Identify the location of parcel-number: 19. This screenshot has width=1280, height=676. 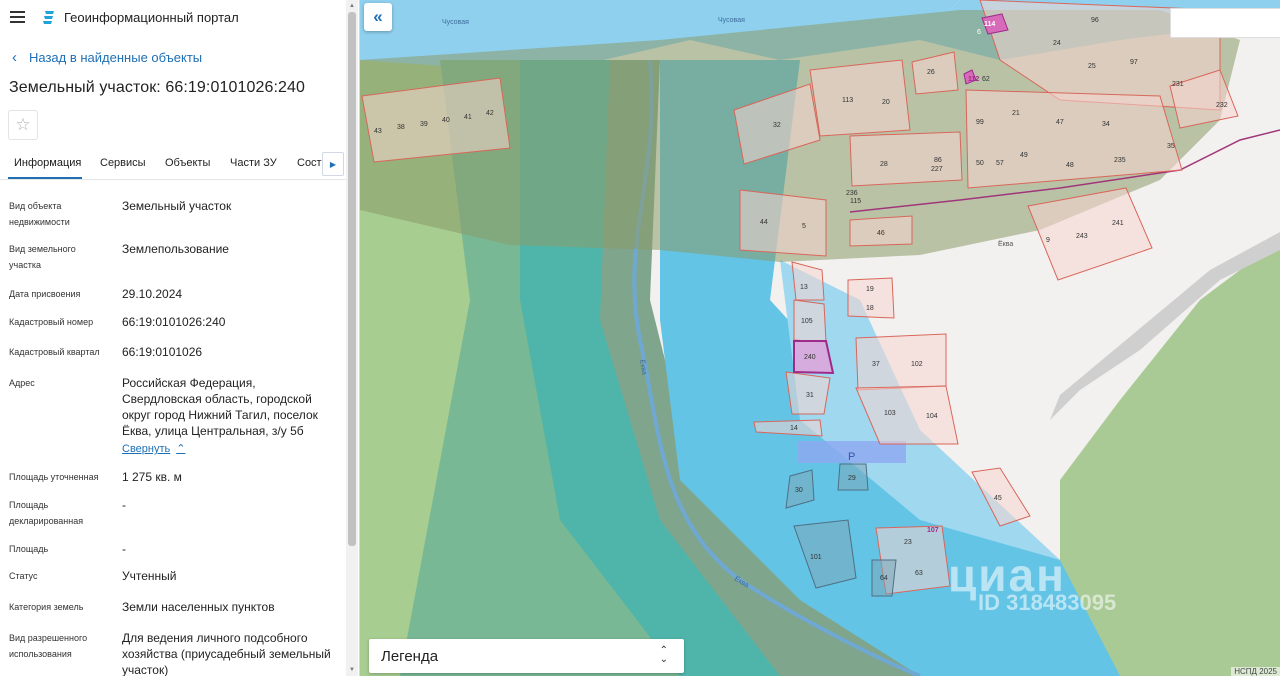
(870, 289).